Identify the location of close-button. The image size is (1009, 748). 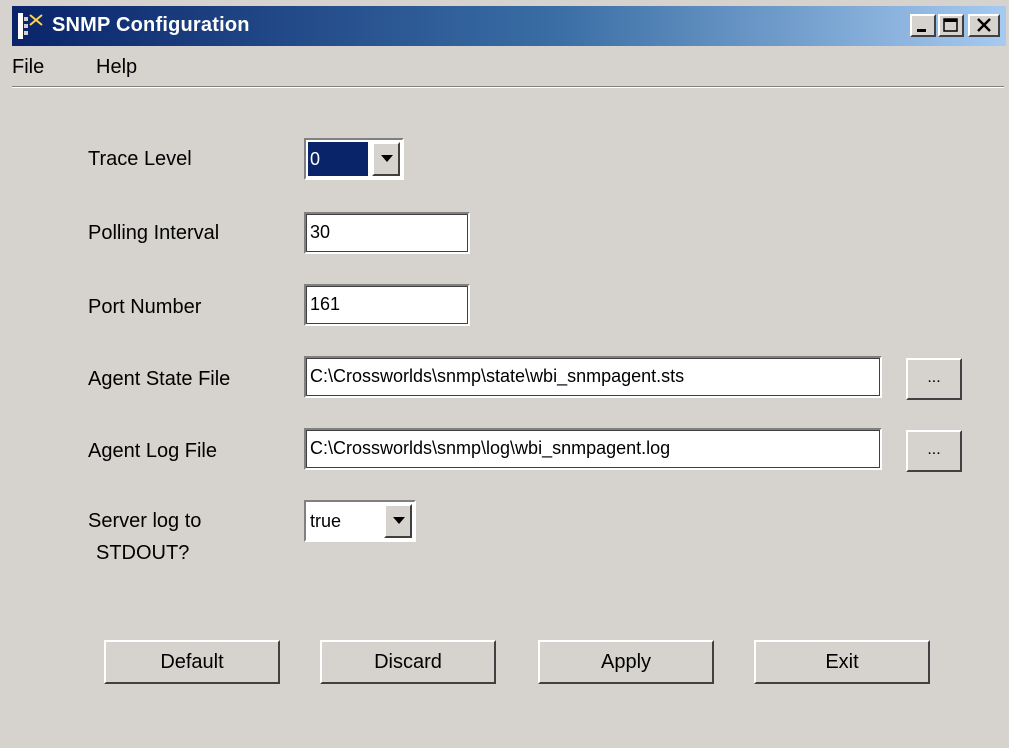
(984, 25).